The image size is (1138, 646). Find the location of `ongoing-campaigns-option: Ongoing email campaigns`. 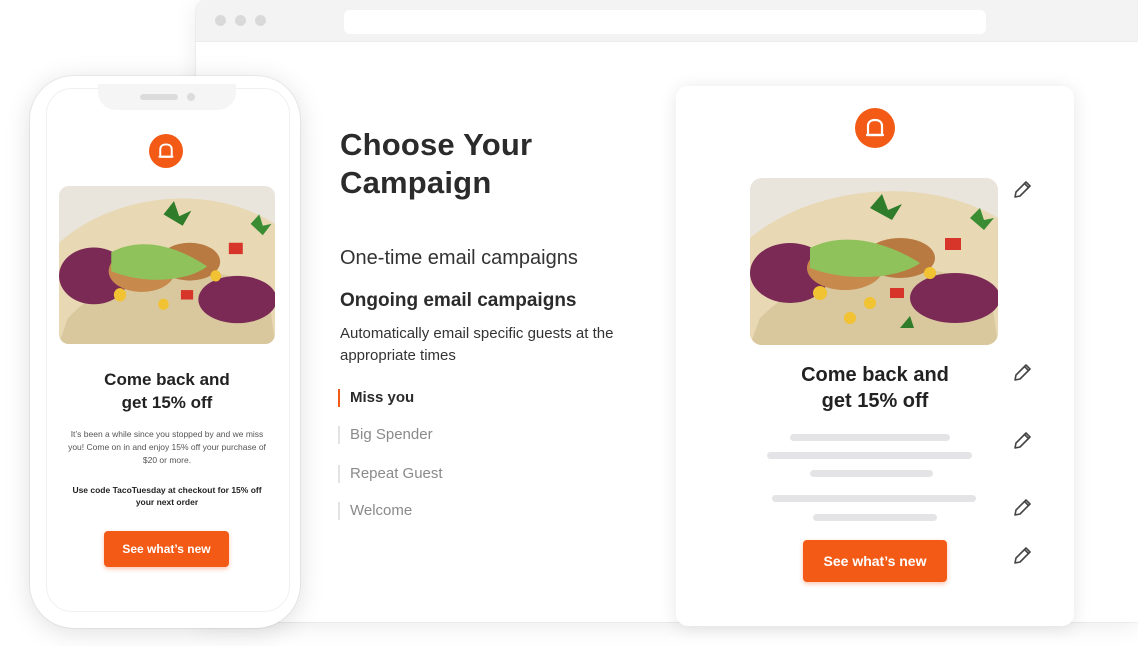

ongoing-campaigns-option: Ongoing email campaigns is located at coordinates (458, 301).